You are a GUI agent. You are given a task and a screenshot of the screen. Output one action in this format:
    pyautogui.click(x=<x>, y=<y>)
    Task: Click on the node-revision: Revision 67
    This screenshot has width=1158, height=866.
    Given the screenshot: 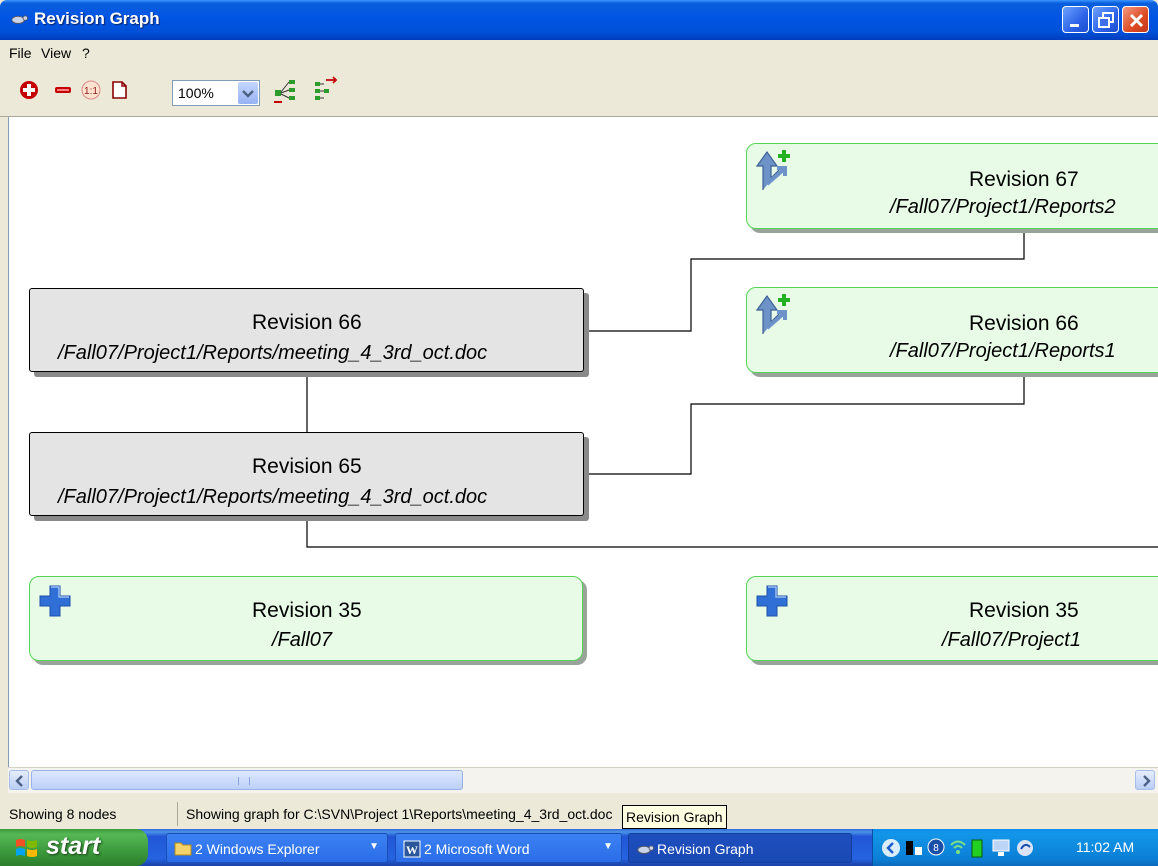 What is the action you would take?
    pyautogui.click(x=1024, y=179)
    